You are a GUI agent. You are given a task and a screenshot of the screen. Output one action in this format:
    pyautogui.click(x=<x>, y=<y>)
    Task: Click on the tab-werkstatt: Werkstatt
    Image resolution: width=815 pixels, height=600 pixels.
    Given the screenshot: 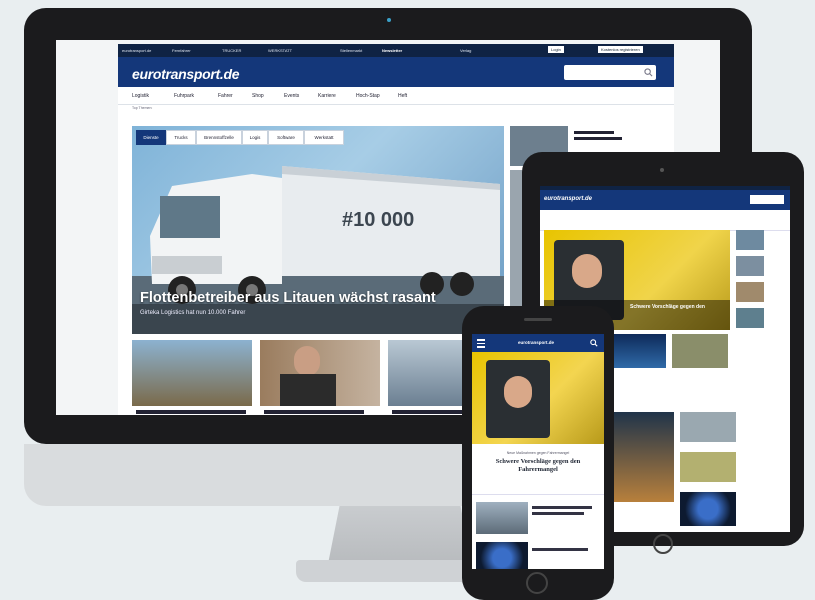 What is the action you would take?
    pyautogui.click(x=324, y=137)
    